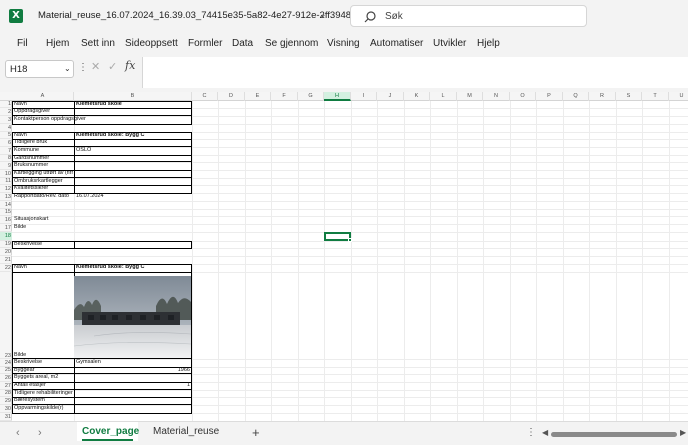 The width and height of the screenshot is (688, 445). What do you see at coordinates (258, 96) in the screenshot?
I see `column-header: E` at bounding box center [258, 96].